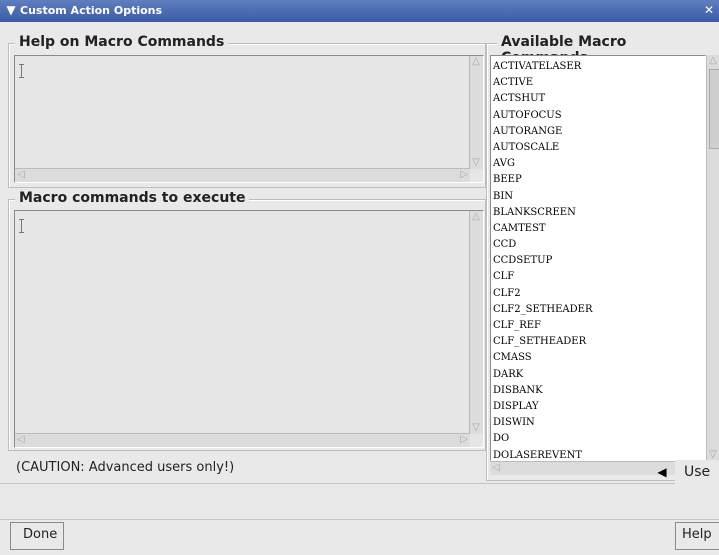 The height and width of the screenshot is (555, 719). What do you see at coordinates (37, 536) in the screenshot?
I see `done-button: Done` at bounding box center [37, 536].